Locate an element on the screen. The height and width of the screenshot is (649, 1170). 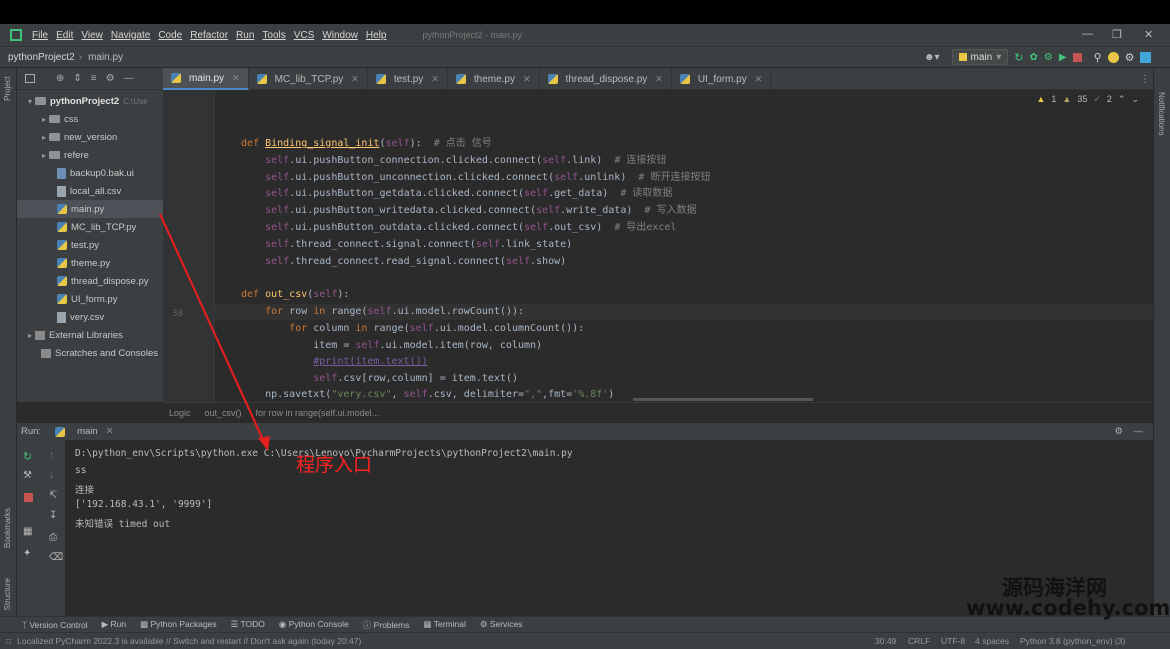
arrow-head is located at coordinates (264, 443).